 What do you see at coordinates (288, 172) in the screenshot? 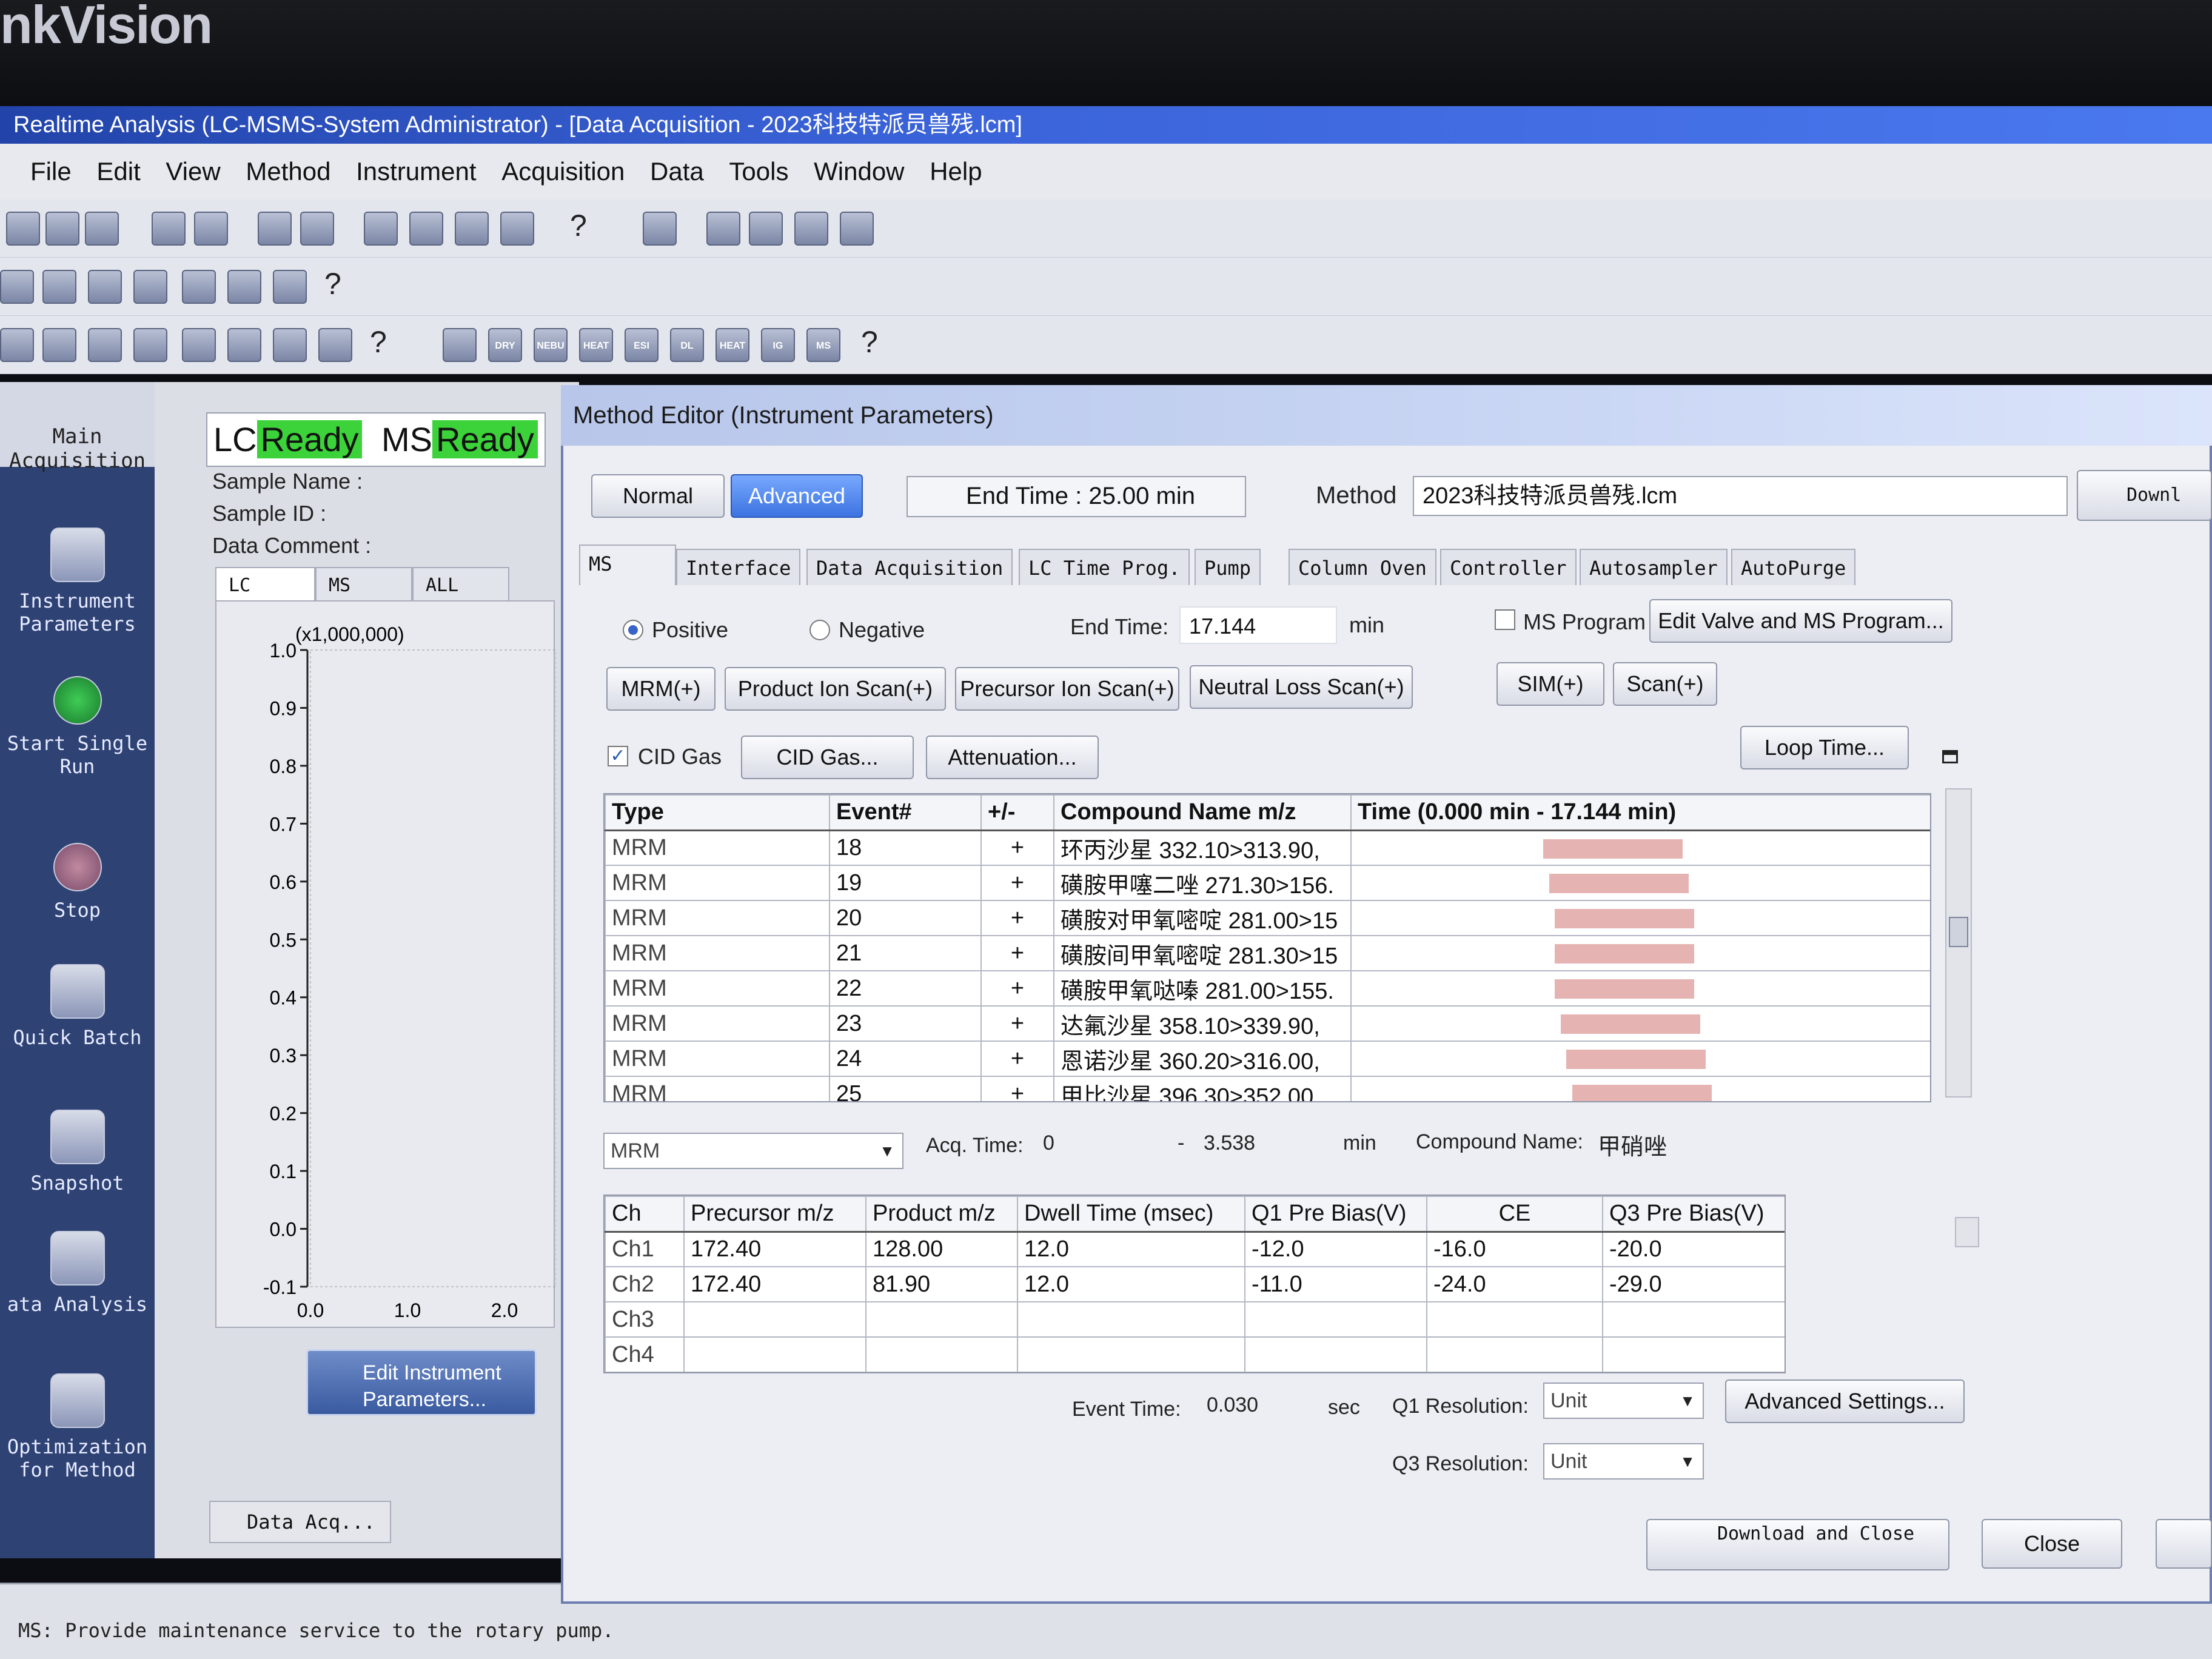
I see `menu-method: Method` at bounding box center [288, 172].